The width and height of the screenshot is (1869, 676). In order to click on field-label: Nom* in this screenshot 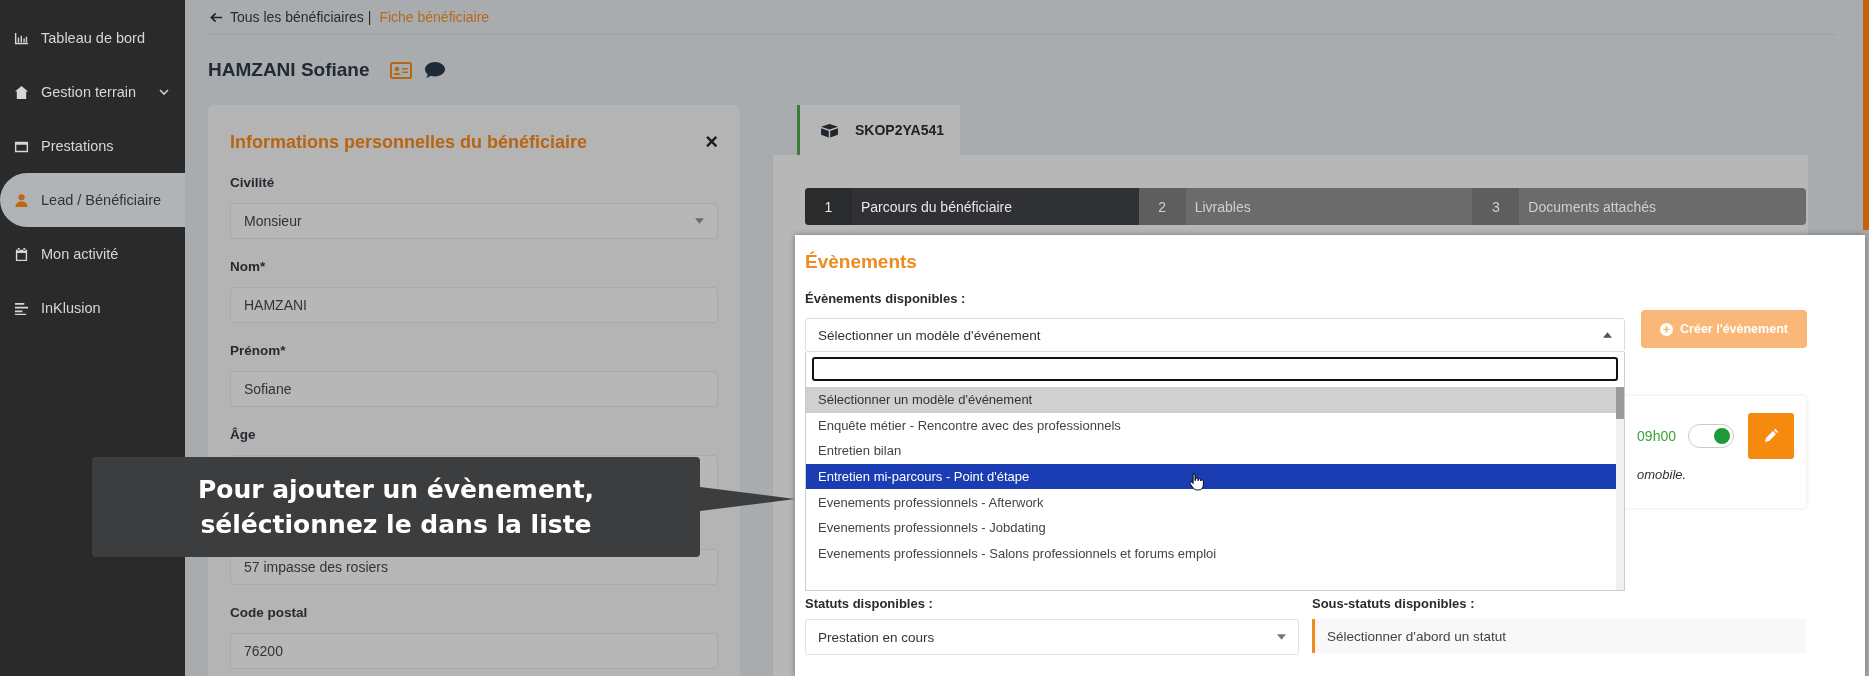, I will do `click(248, 267)`.